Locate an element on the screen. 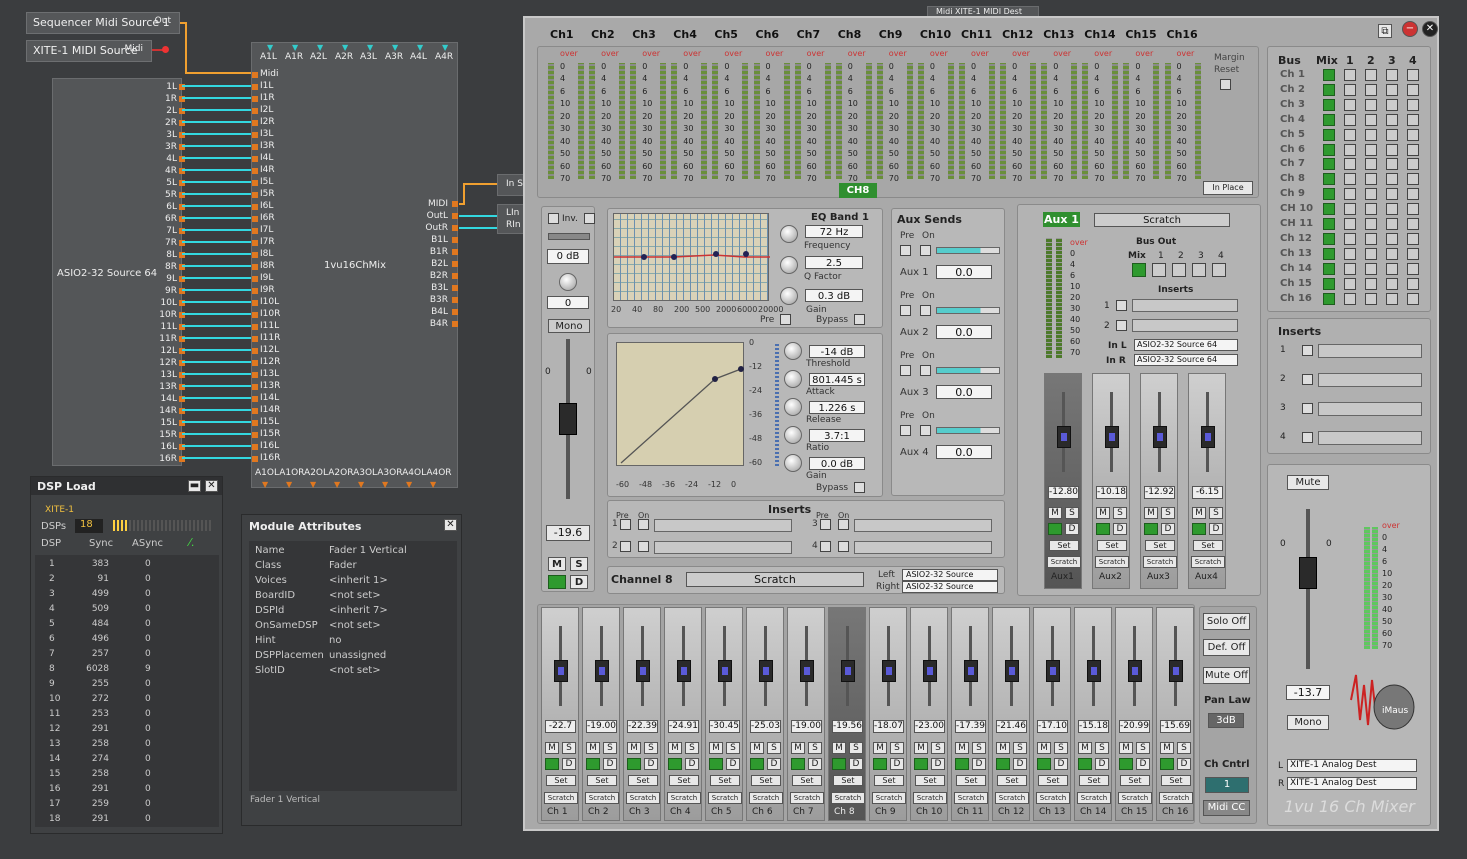  attr-value: Fader 1 Vertical is located at coordinates (368, 550).